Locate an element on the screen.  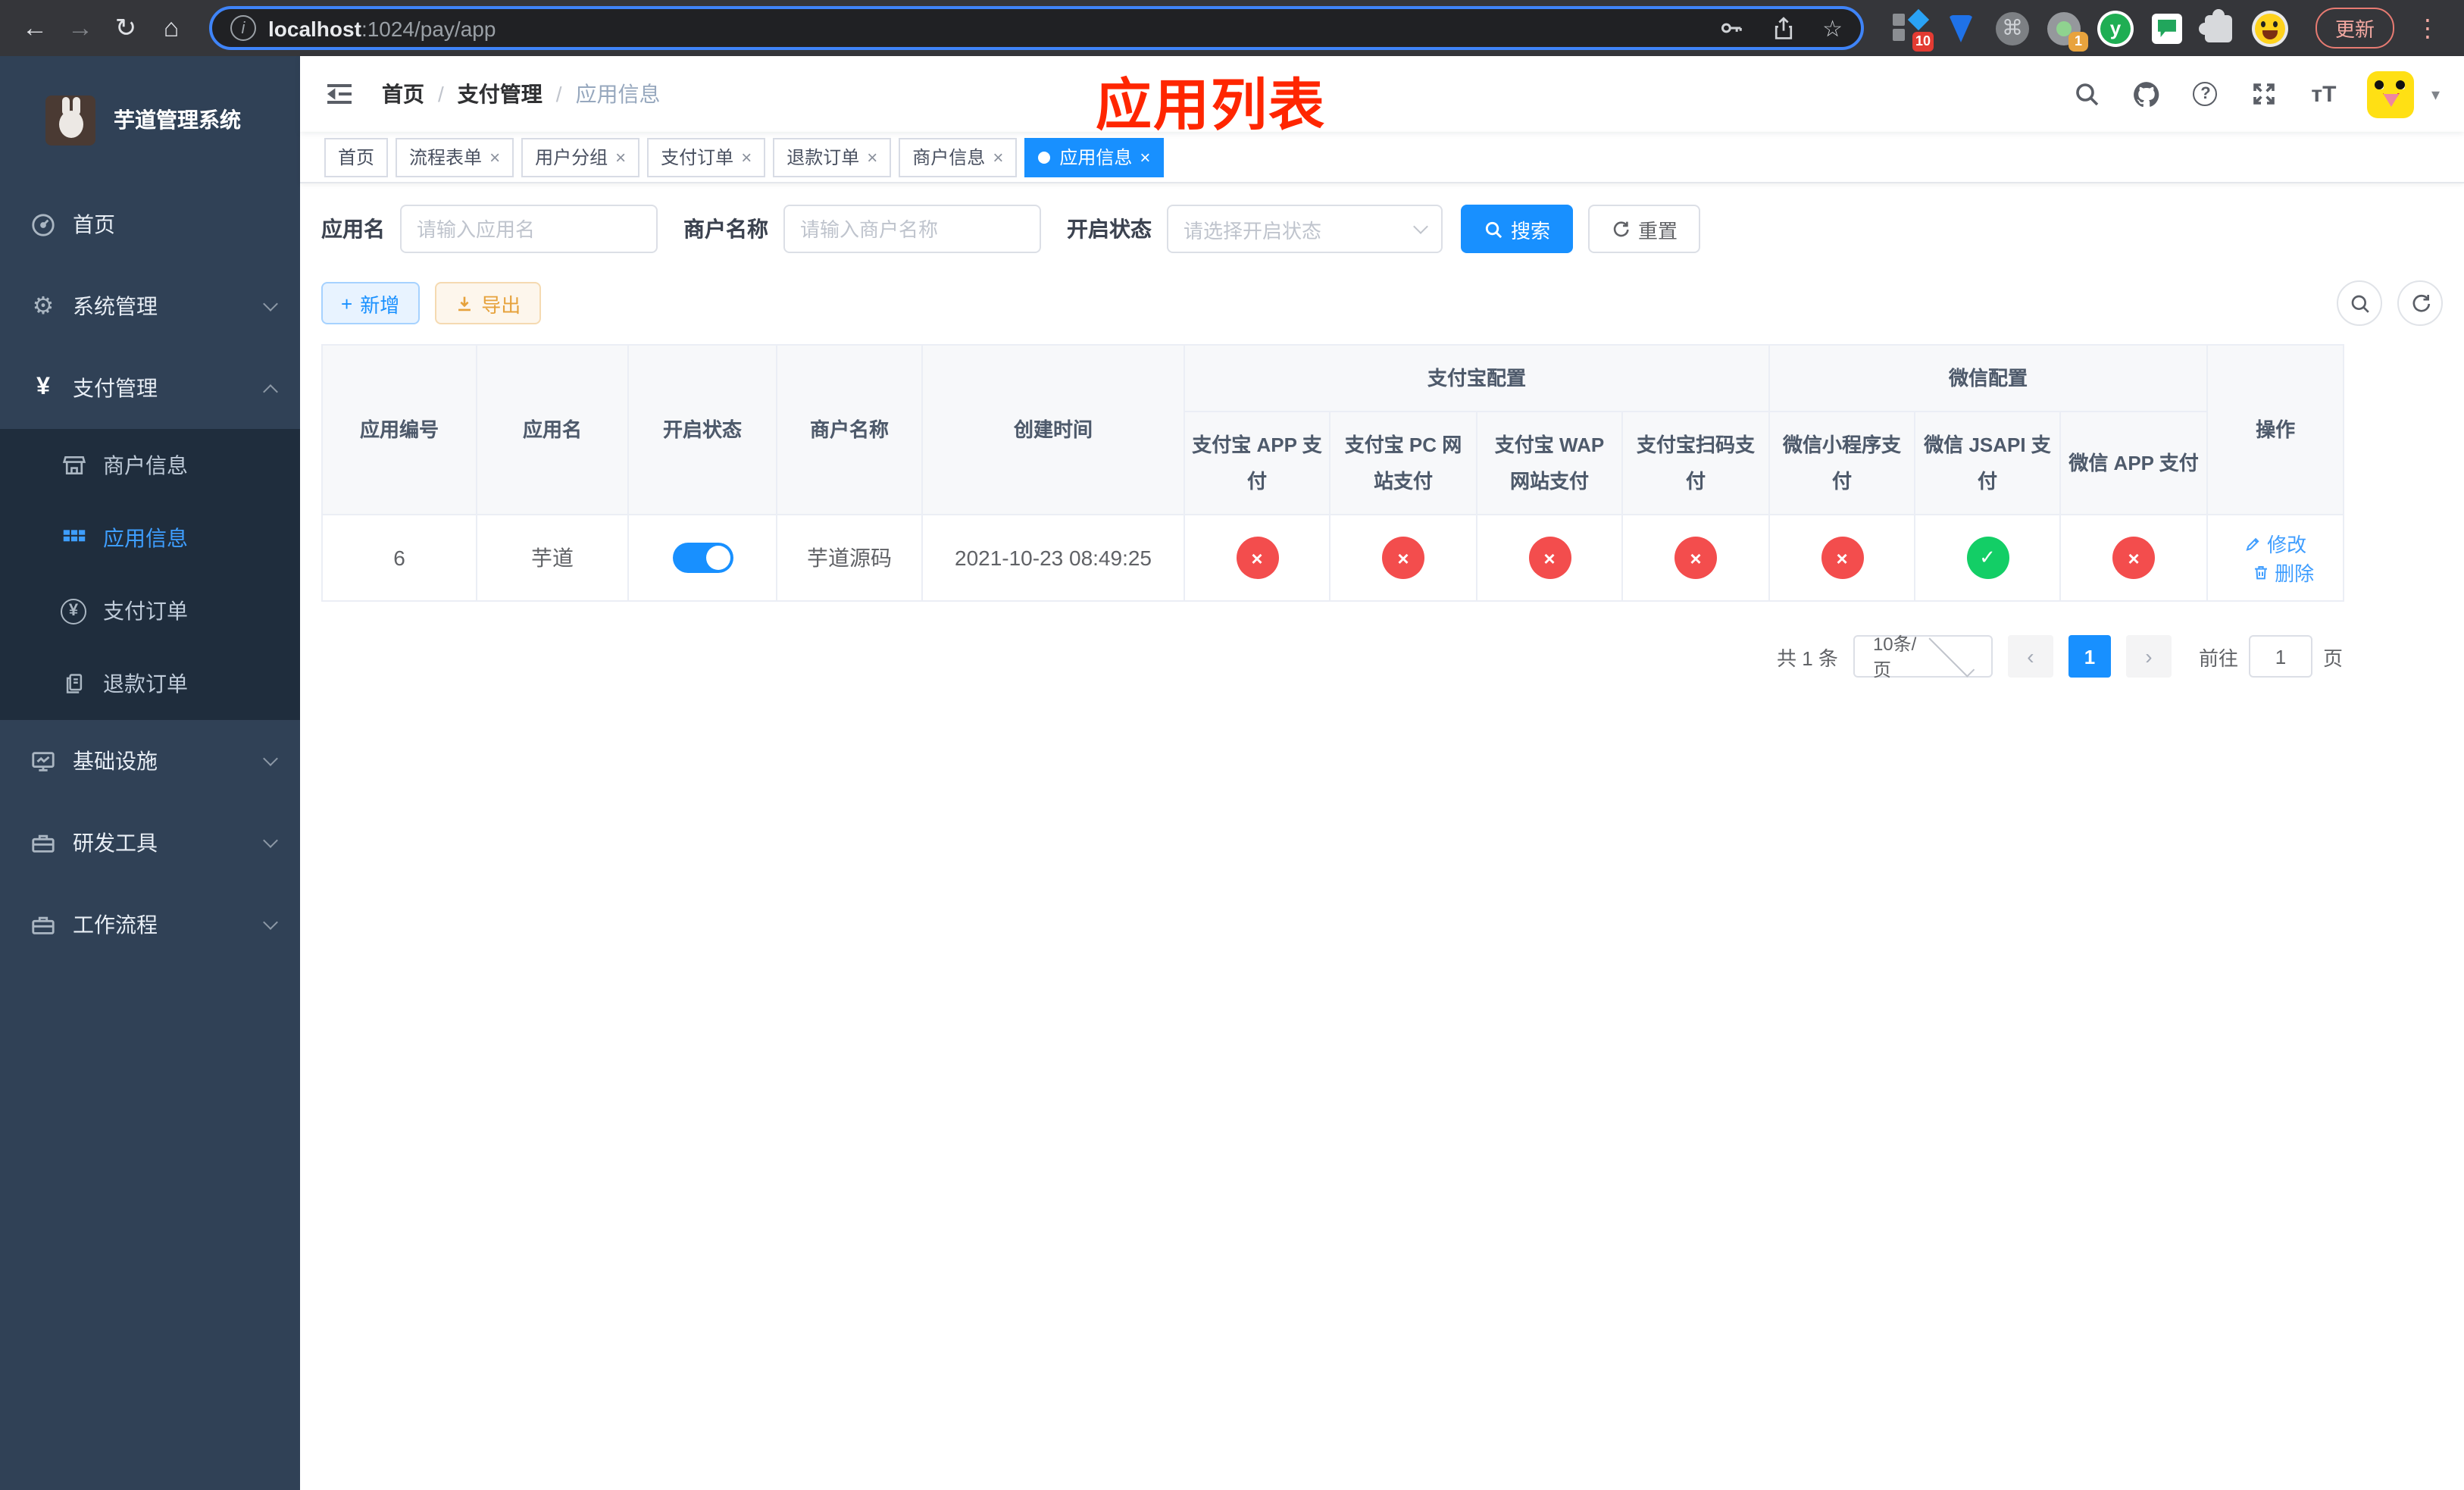
edit-link: 修改 is located at coordinates (2275, 543).